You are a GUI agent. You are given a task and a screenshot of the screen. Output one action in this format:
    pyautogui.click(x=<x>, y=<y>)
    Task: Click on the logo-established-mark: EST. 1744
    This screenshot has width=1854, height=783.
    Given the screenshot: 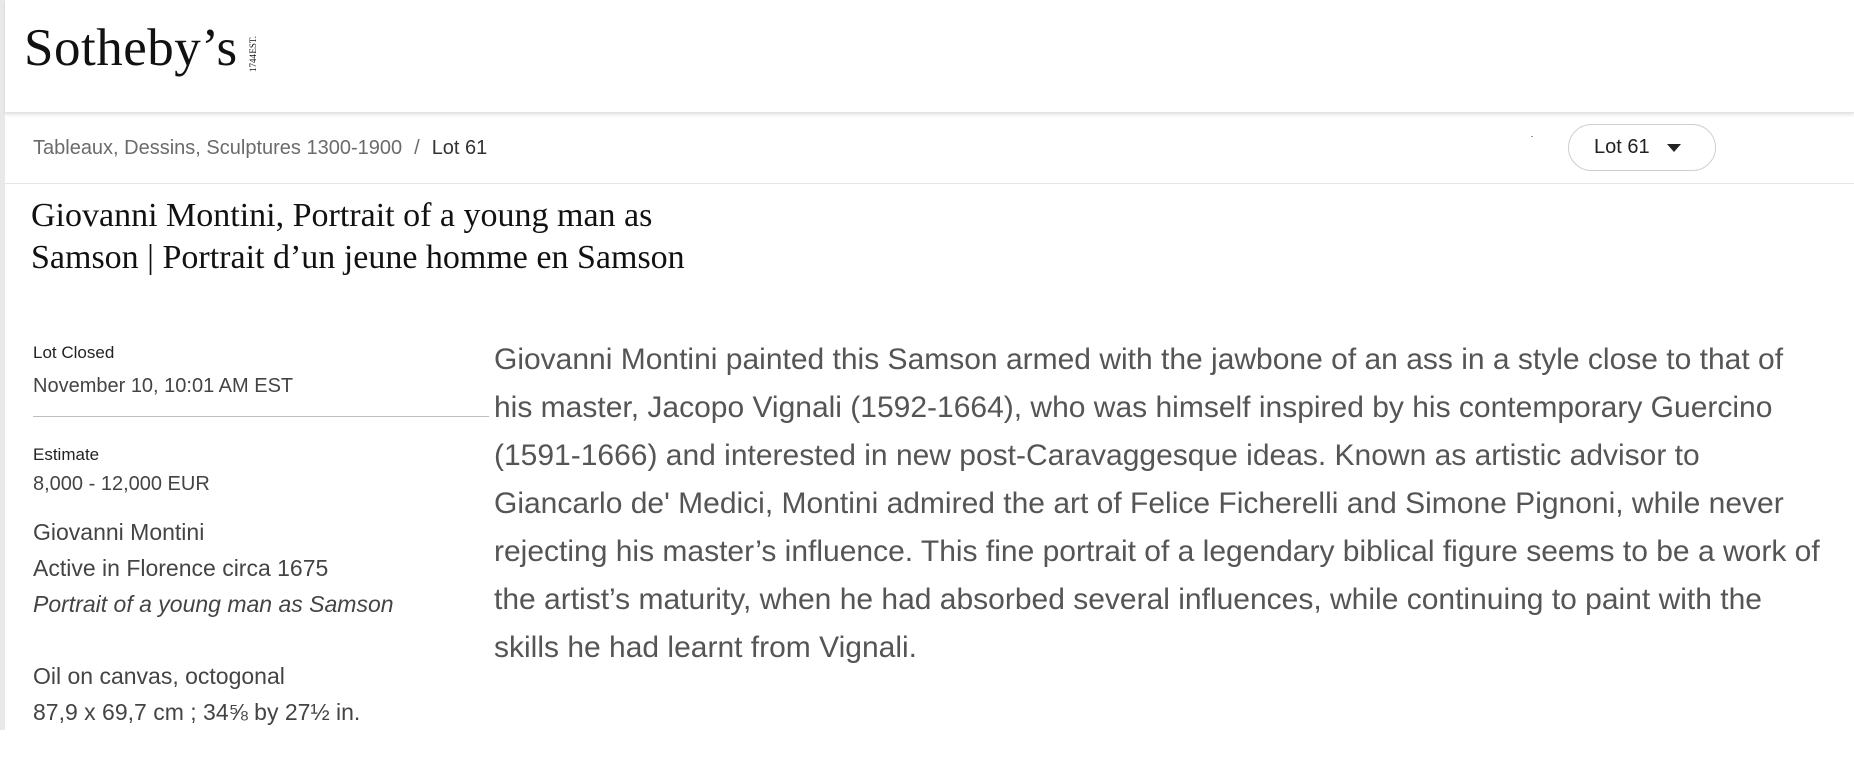 What is the action you would take?
    pyautogui.click(x=253, y=54)
    